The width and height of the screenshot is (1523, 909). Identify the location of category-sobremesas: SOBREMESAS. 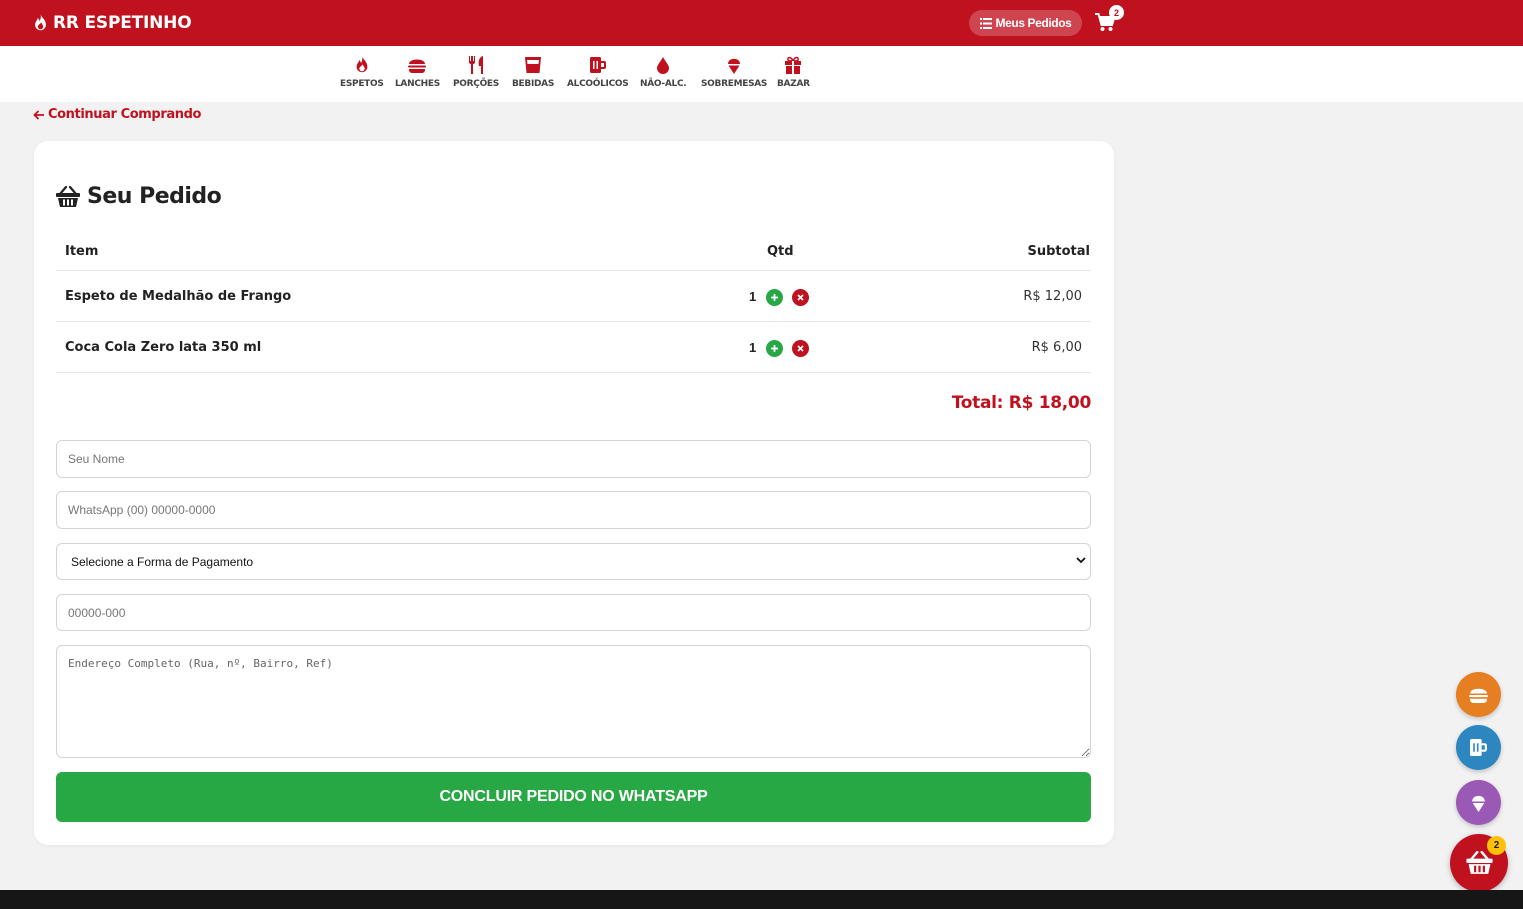
(734, 72).